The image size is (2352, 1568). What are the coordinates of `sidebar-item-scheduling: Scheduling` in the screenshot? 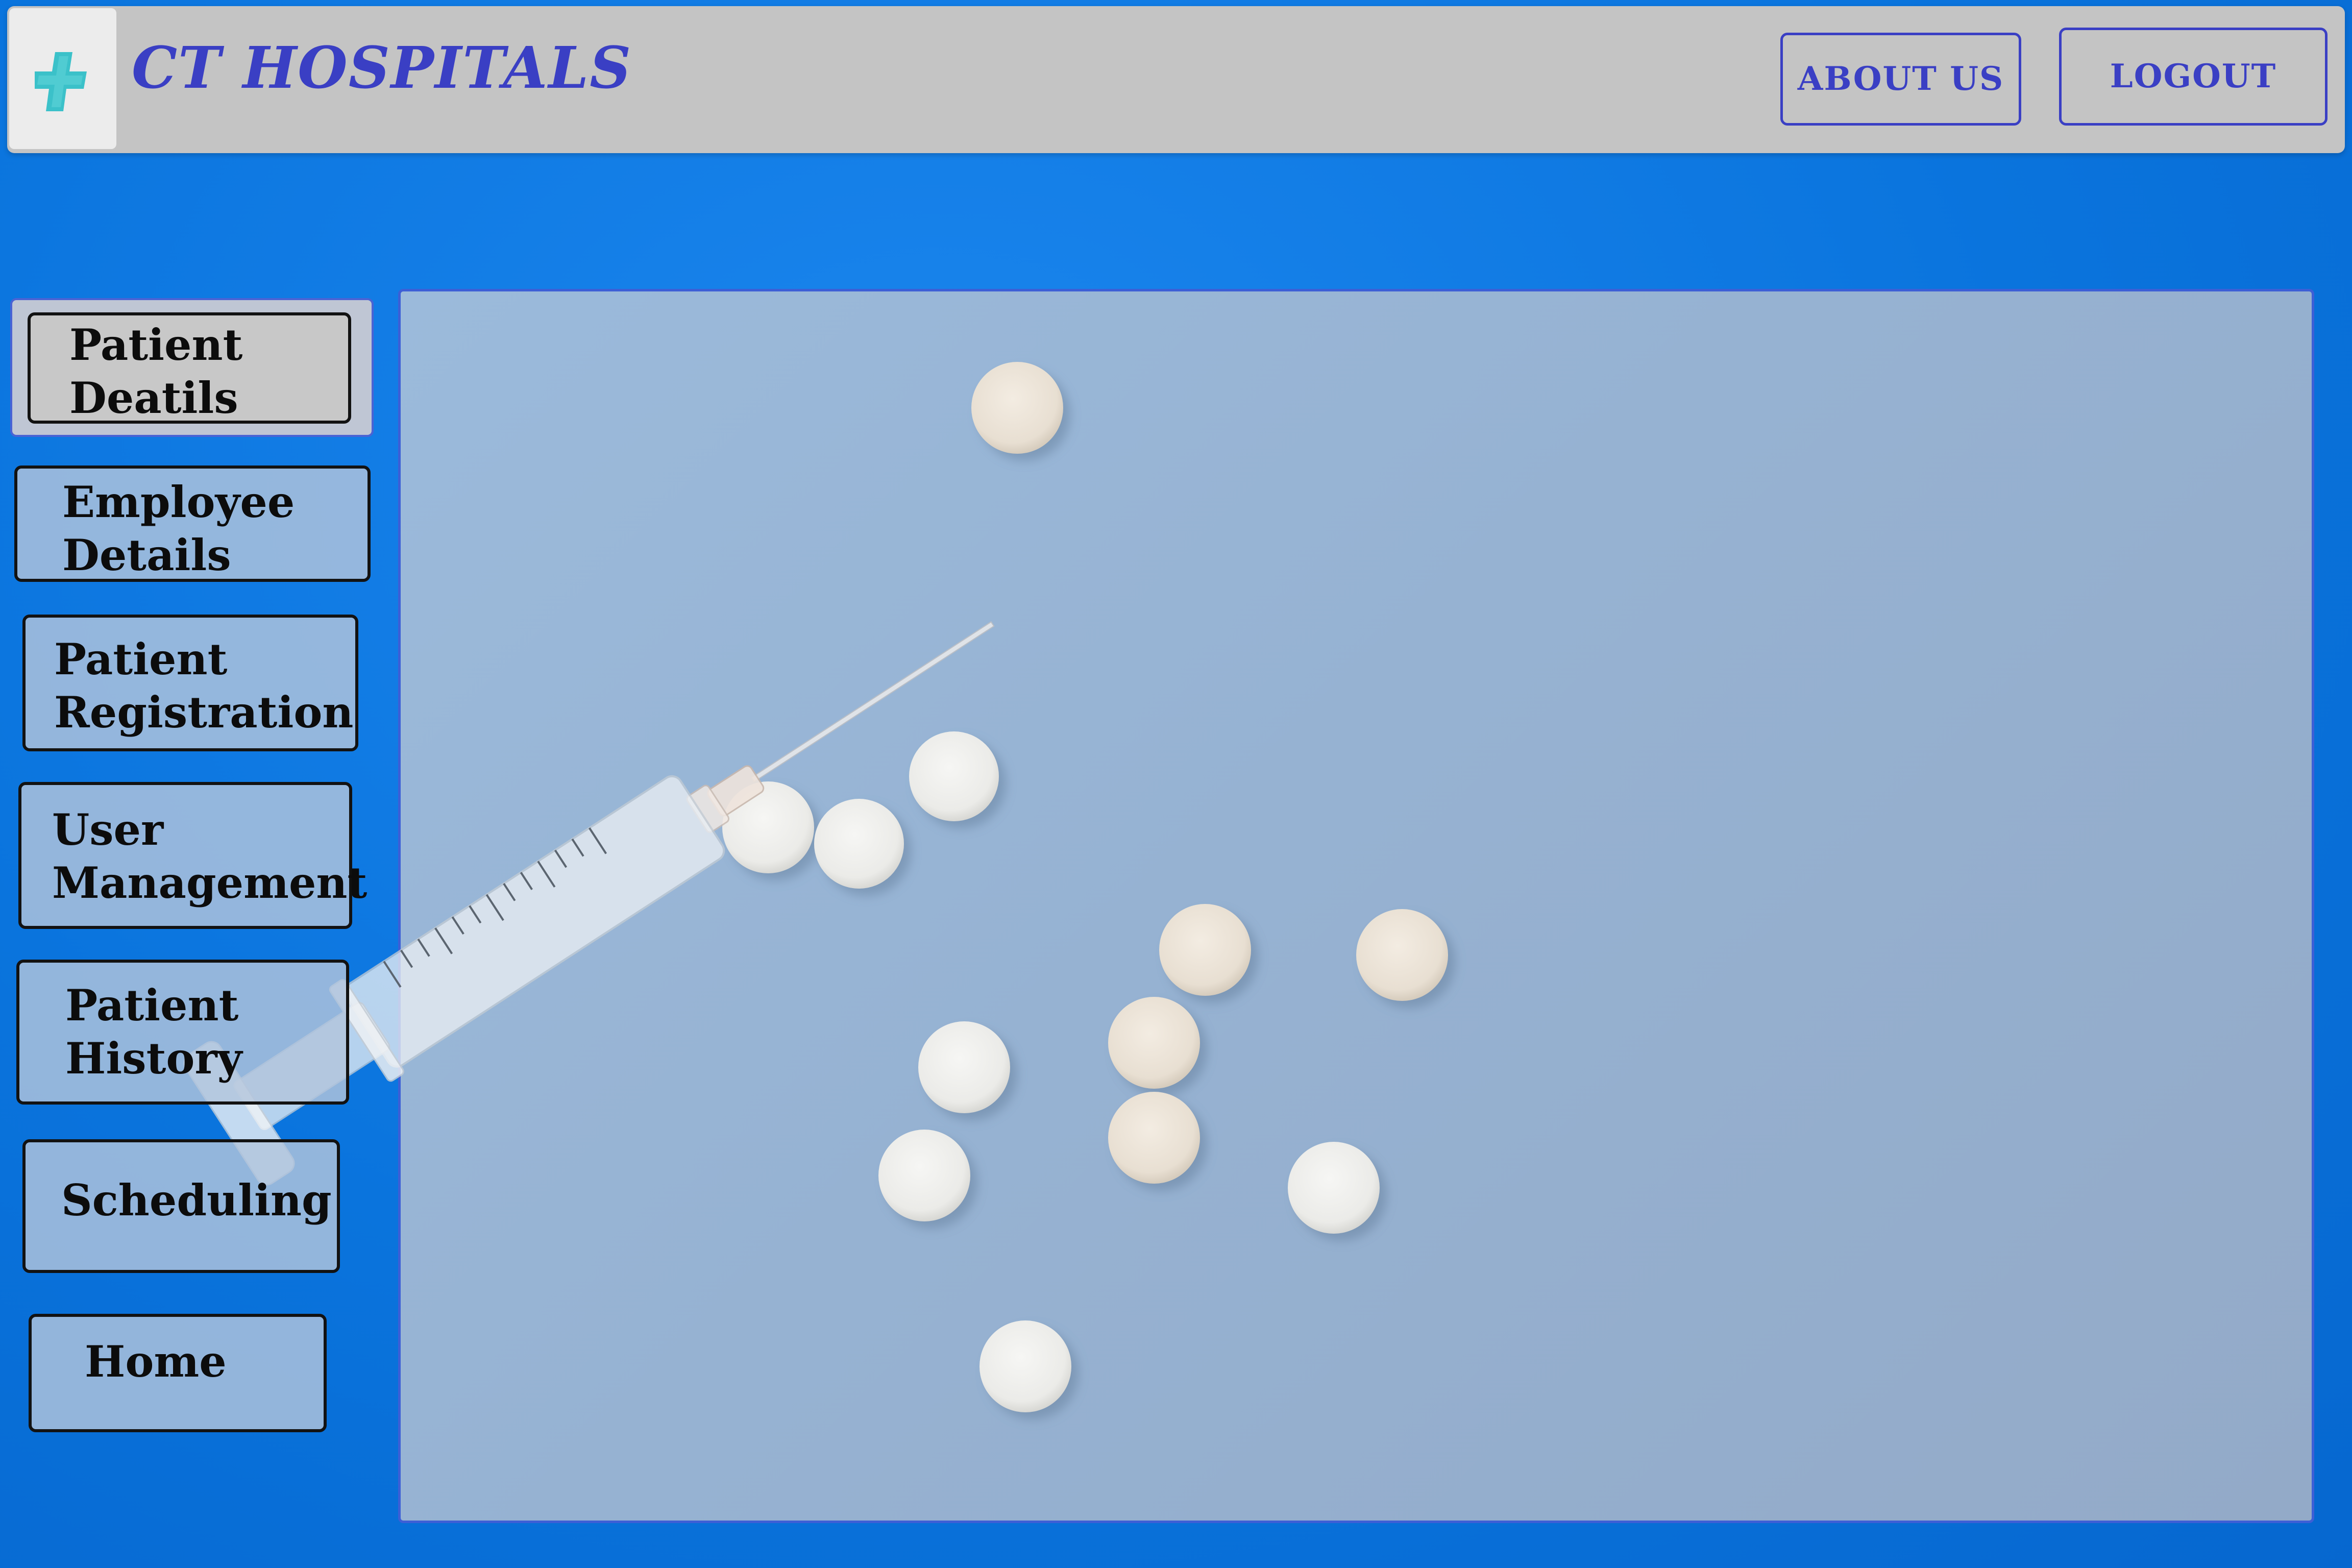 It's located at (181, 1206).